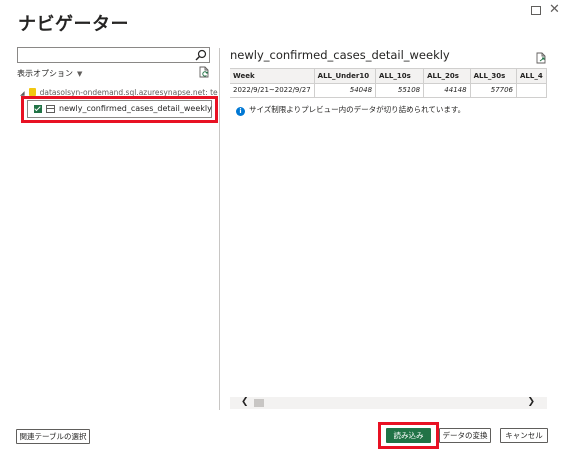  Describe the element at coordinates (45, 73) in the screenshot. I see `display-options-label: 表示オプション` at that location.